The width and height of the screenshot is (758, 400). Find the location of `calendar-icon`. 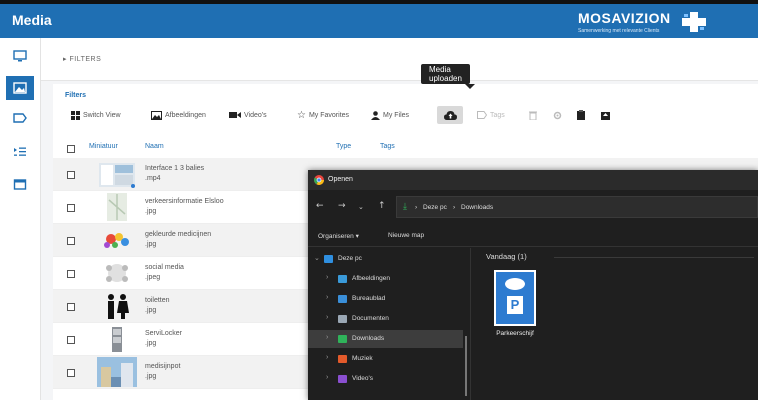

calendar-icon is located at coordinates (20, 184).